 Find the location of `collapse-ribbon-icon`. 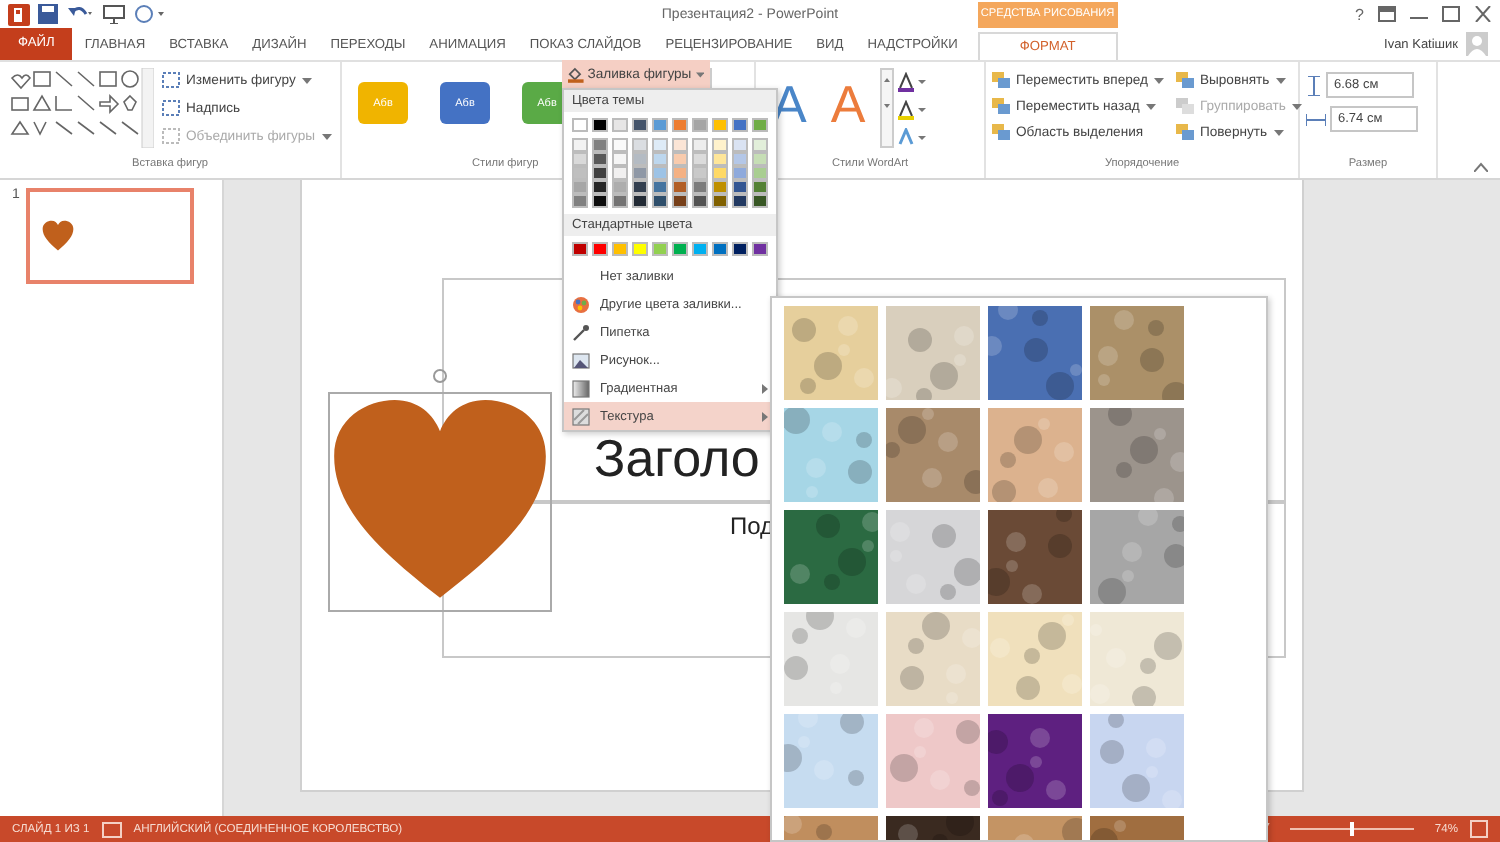

collapse-ribbon-icon is located at coordinates (1481, 167).